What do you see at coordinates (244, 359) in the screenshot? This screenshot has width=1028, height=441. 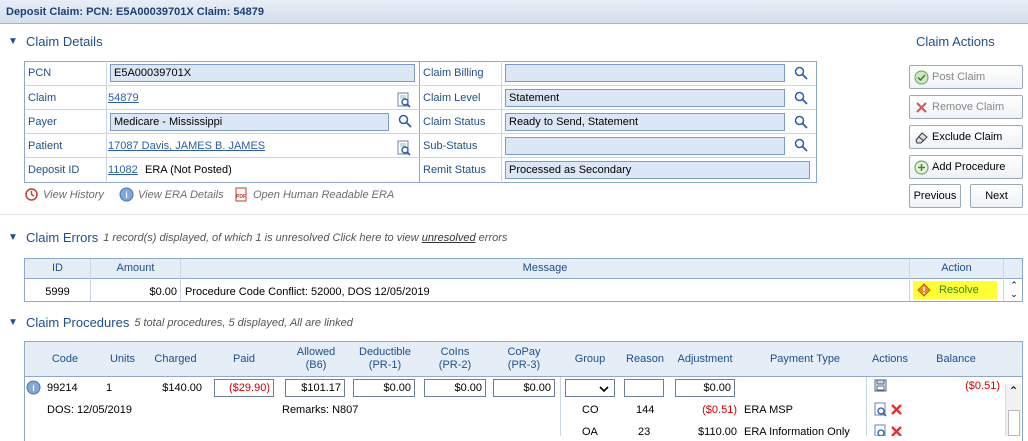 I see `col-paid: Paid` at bounding box center [244, 359].